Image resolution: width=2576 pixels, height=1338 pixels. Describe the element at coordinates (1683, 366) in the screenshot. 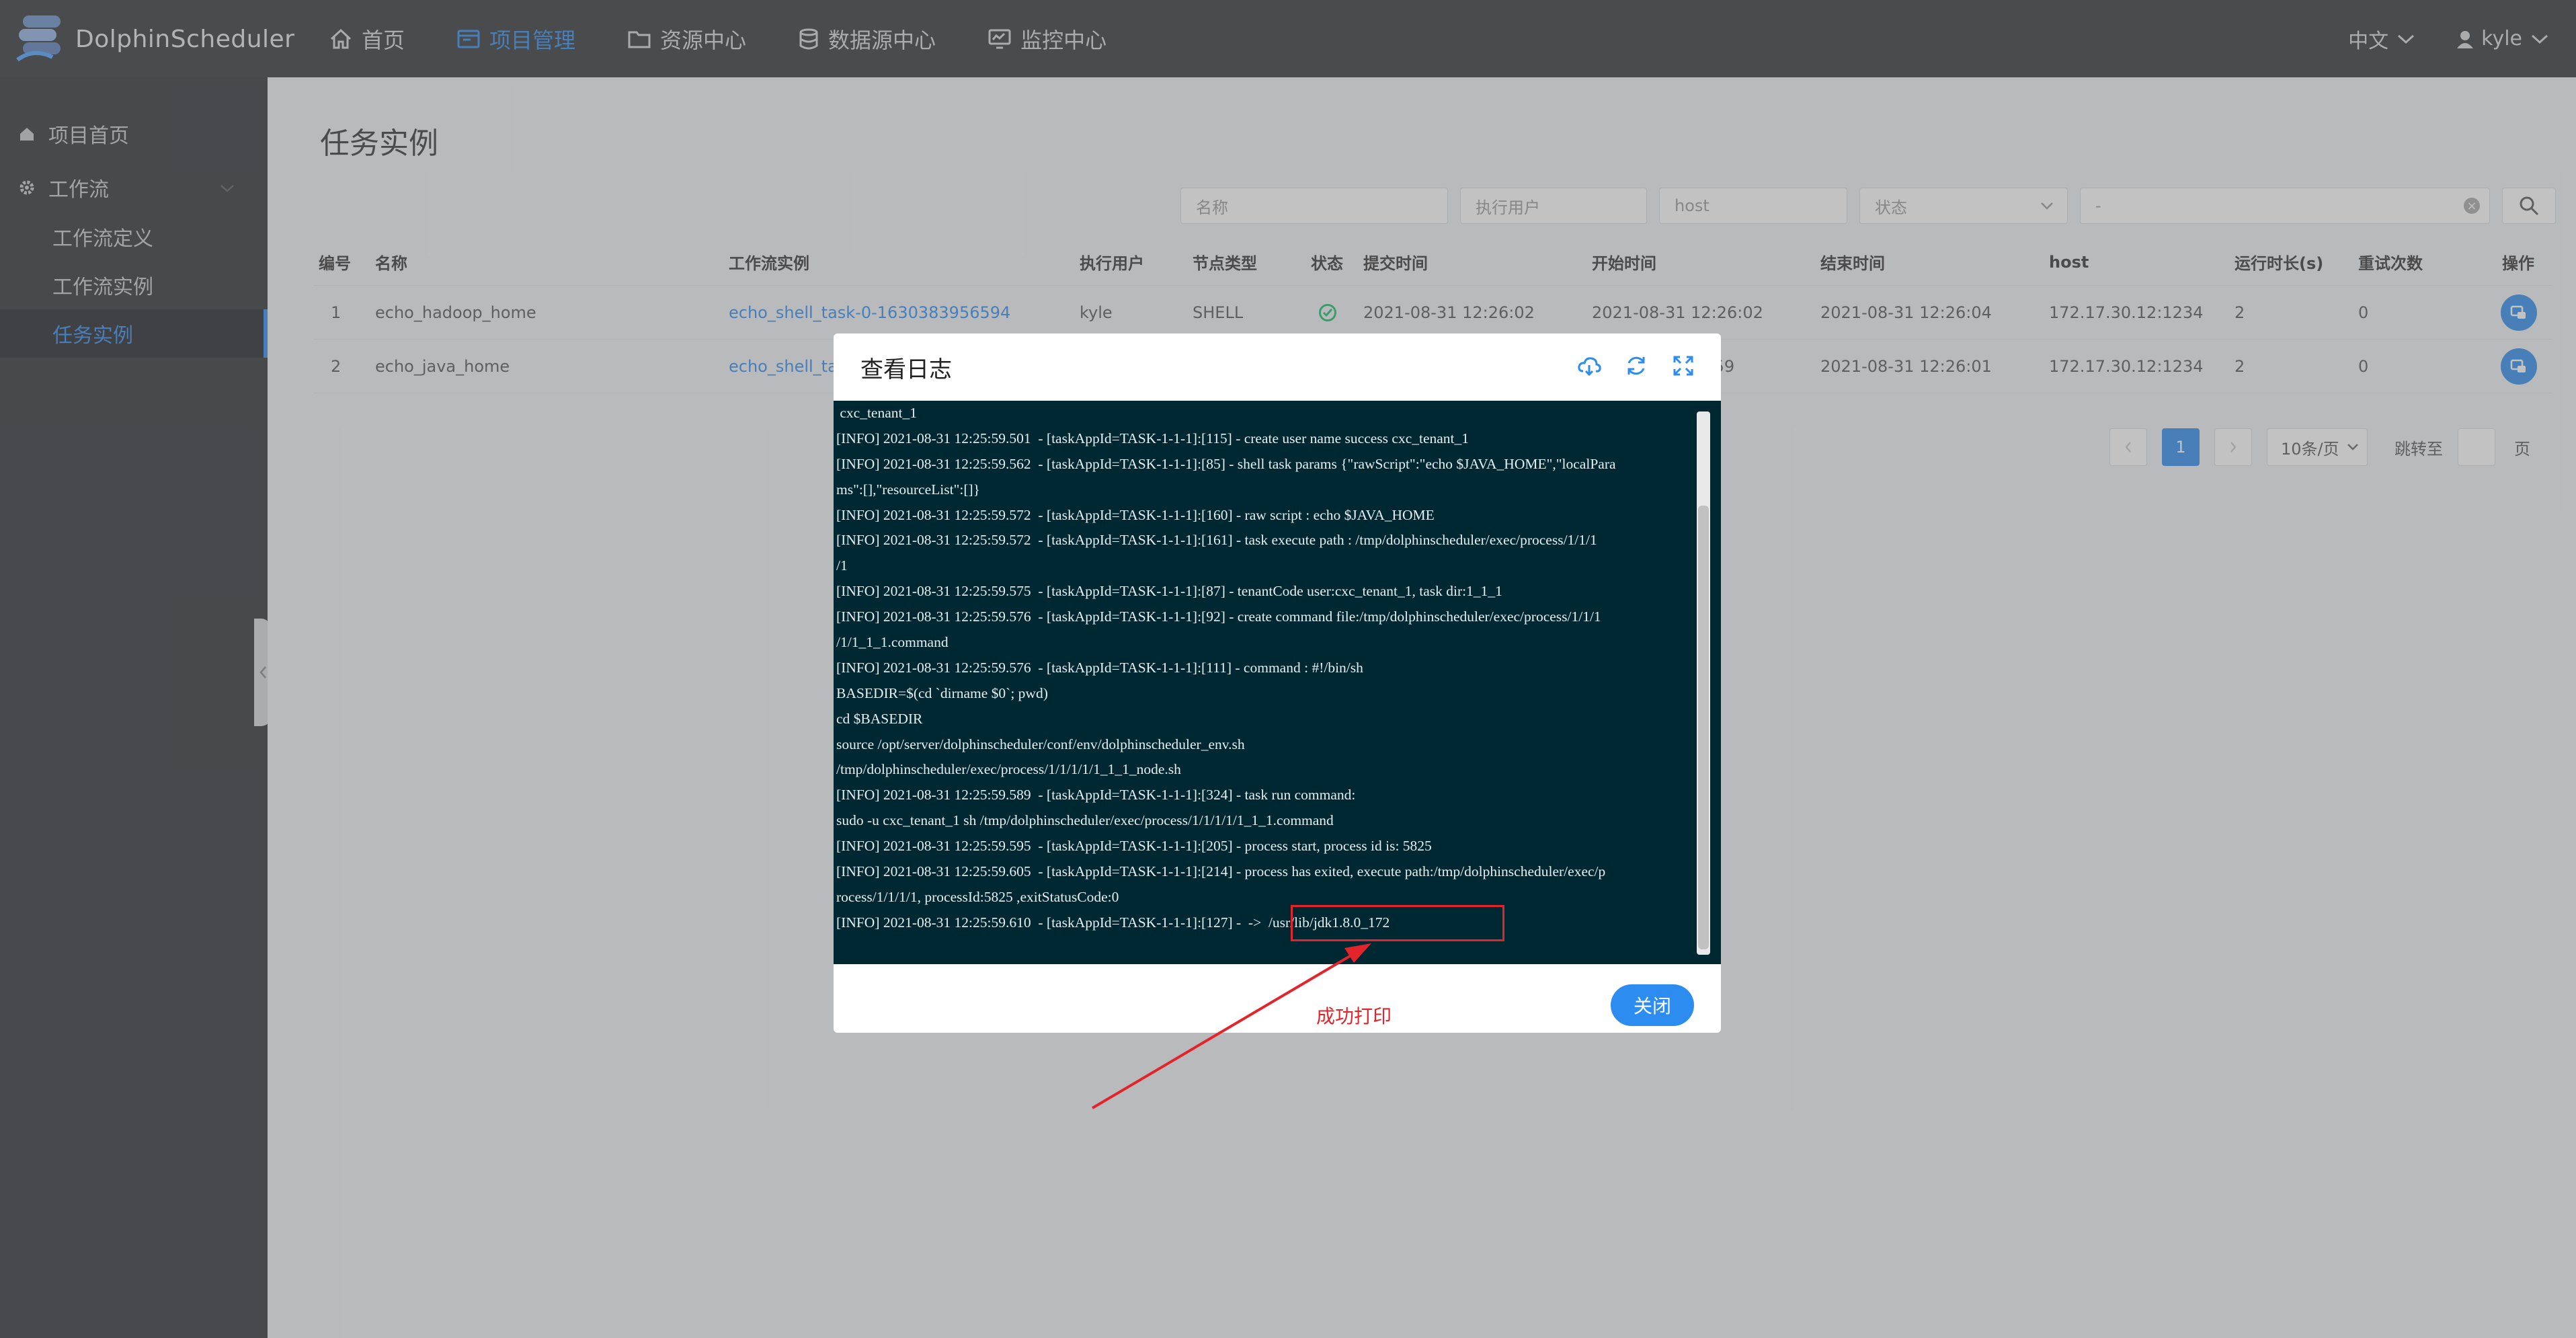

I see `fullscreen-icon` at that location.